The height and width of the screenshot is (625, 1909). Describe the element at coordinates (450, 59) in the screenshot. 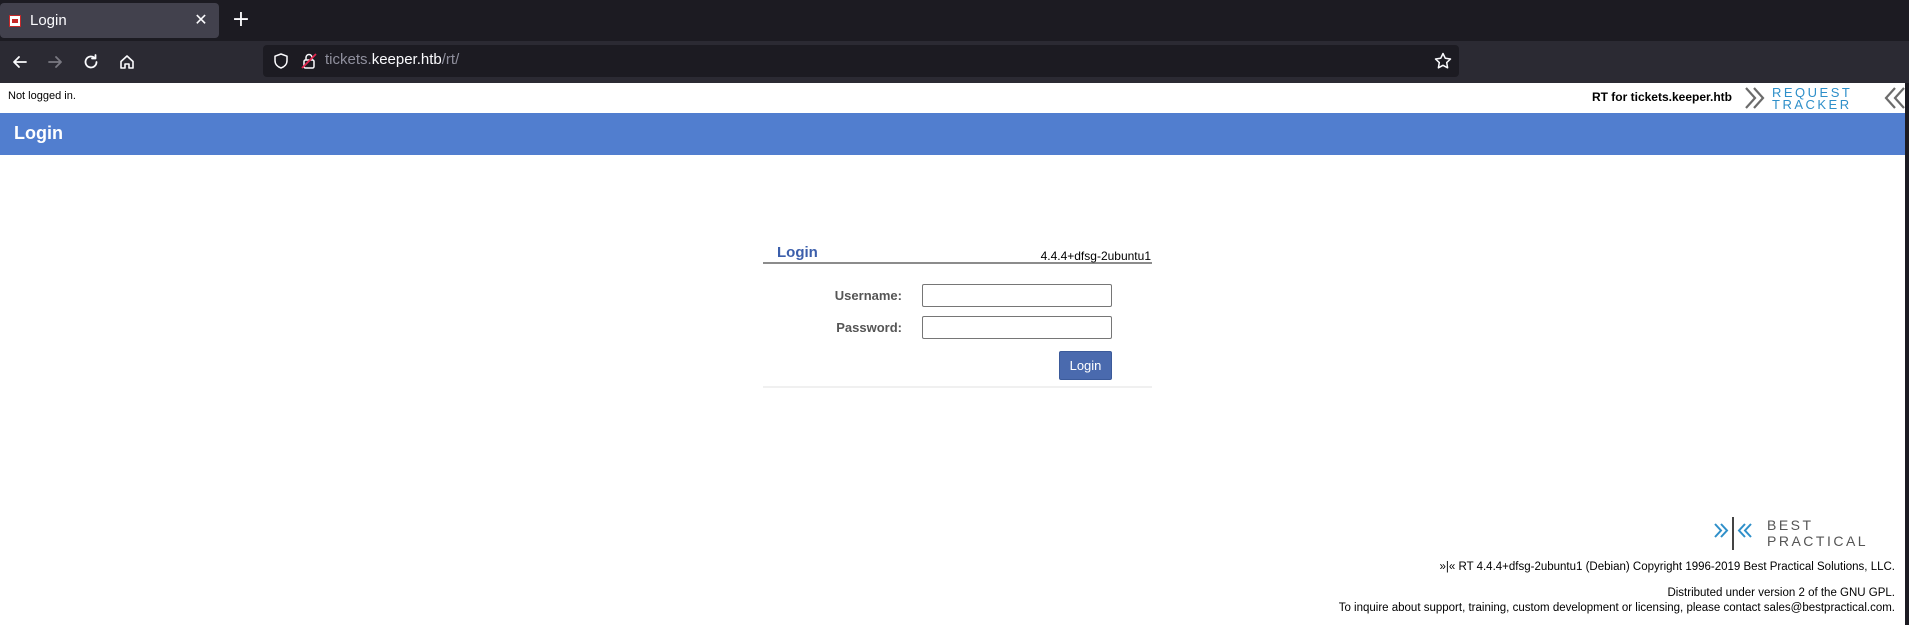

I see `url-path: /rt/` at that location.